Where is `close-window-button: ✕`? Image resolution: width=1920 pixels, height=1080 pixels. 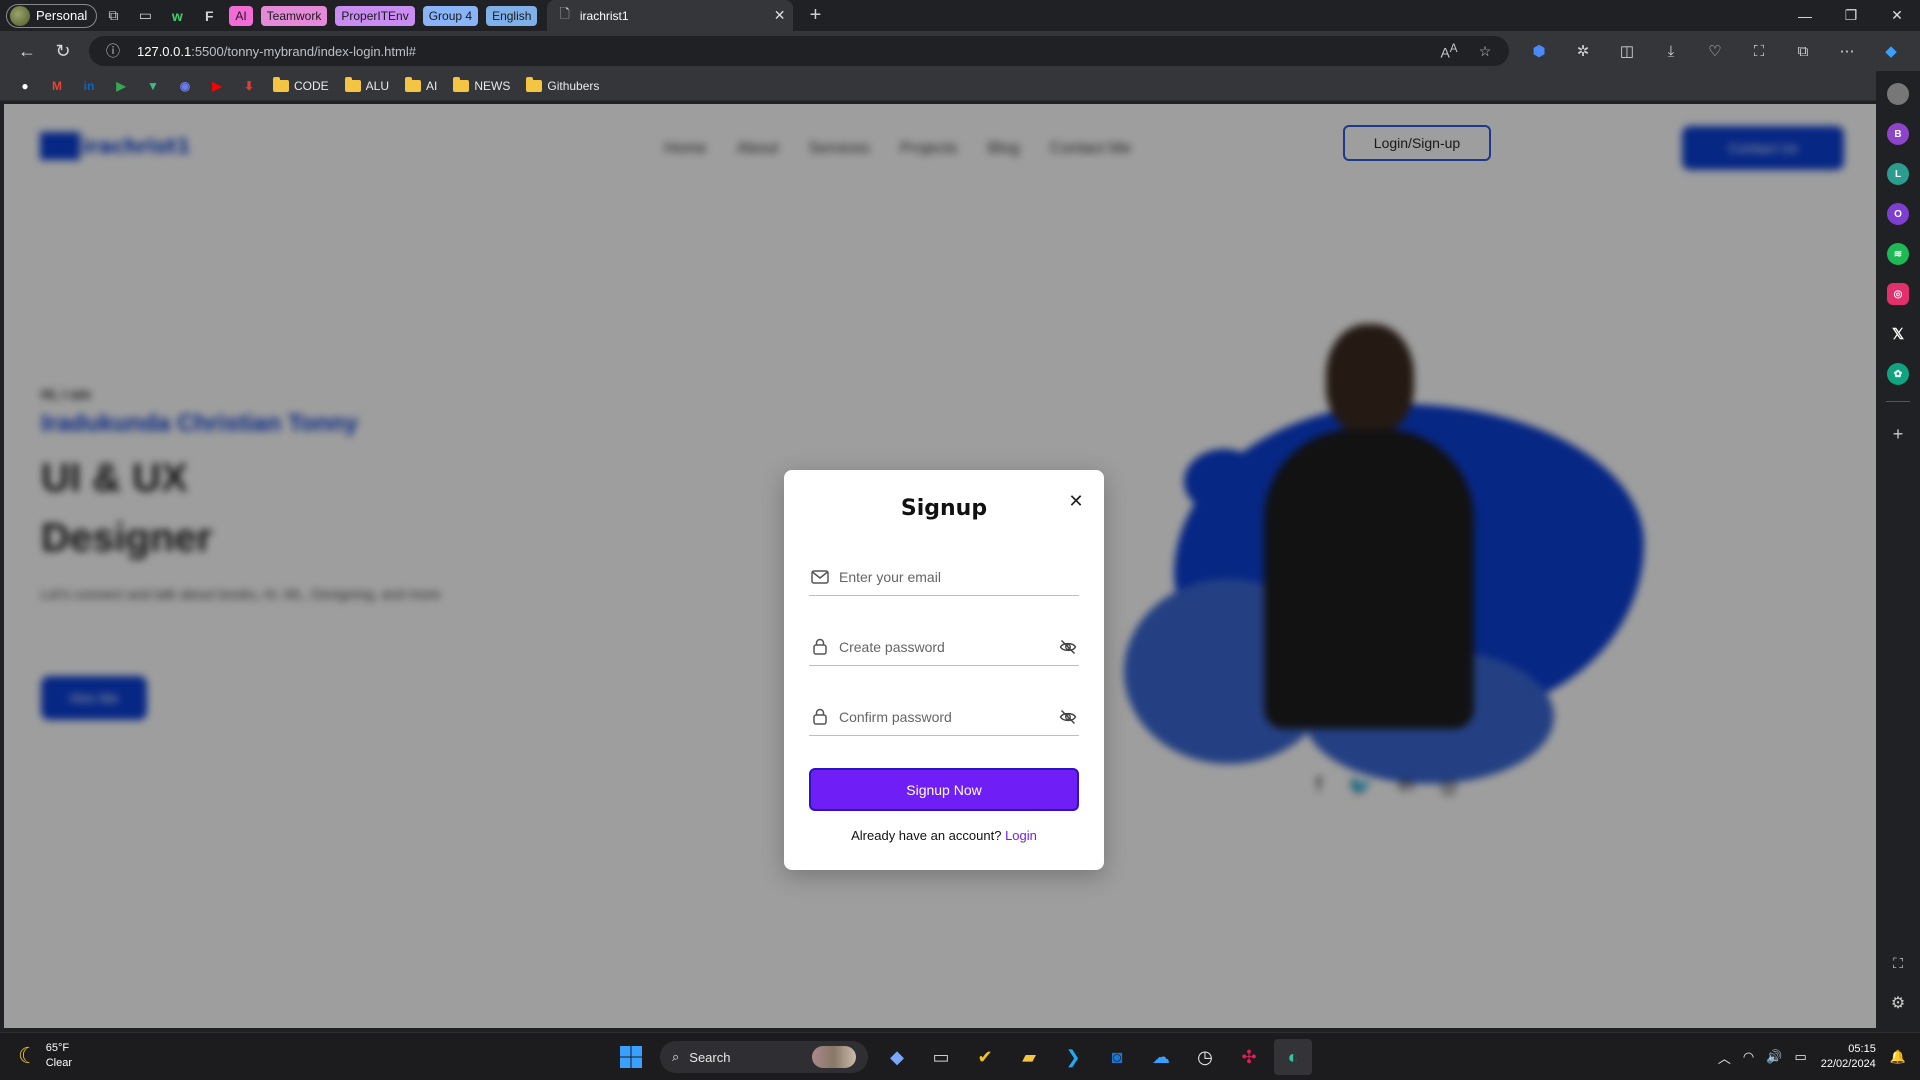 close-window-button: ✕ is located at coordinates (1897, 15).